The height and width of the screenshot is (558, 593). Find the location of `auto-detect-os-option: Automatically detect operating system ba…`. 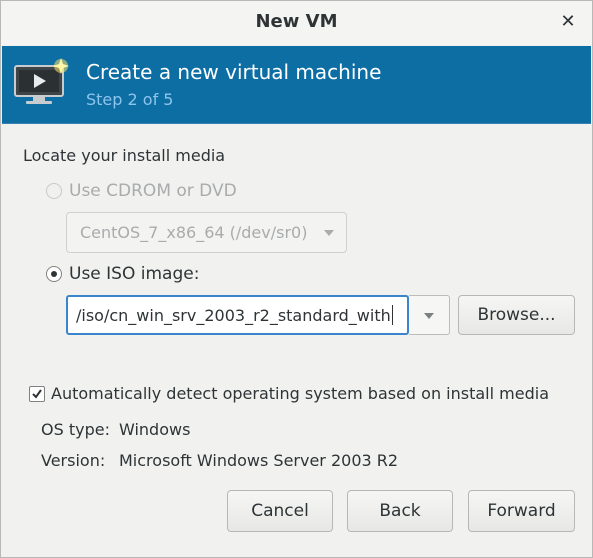

auto-detect-os-option: Automatically detect operating system ba… is located at coordinates (289, 393).